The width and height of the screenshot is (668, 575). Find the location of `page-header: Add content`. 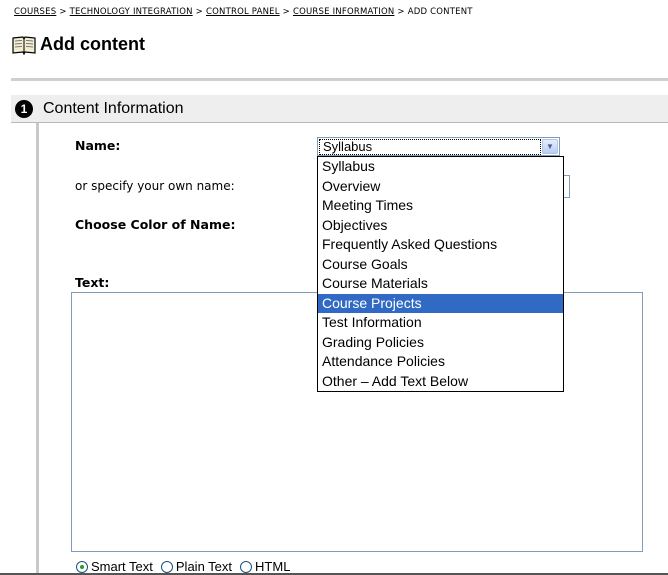

page-header: Add content is located at coordinates (78, 44).